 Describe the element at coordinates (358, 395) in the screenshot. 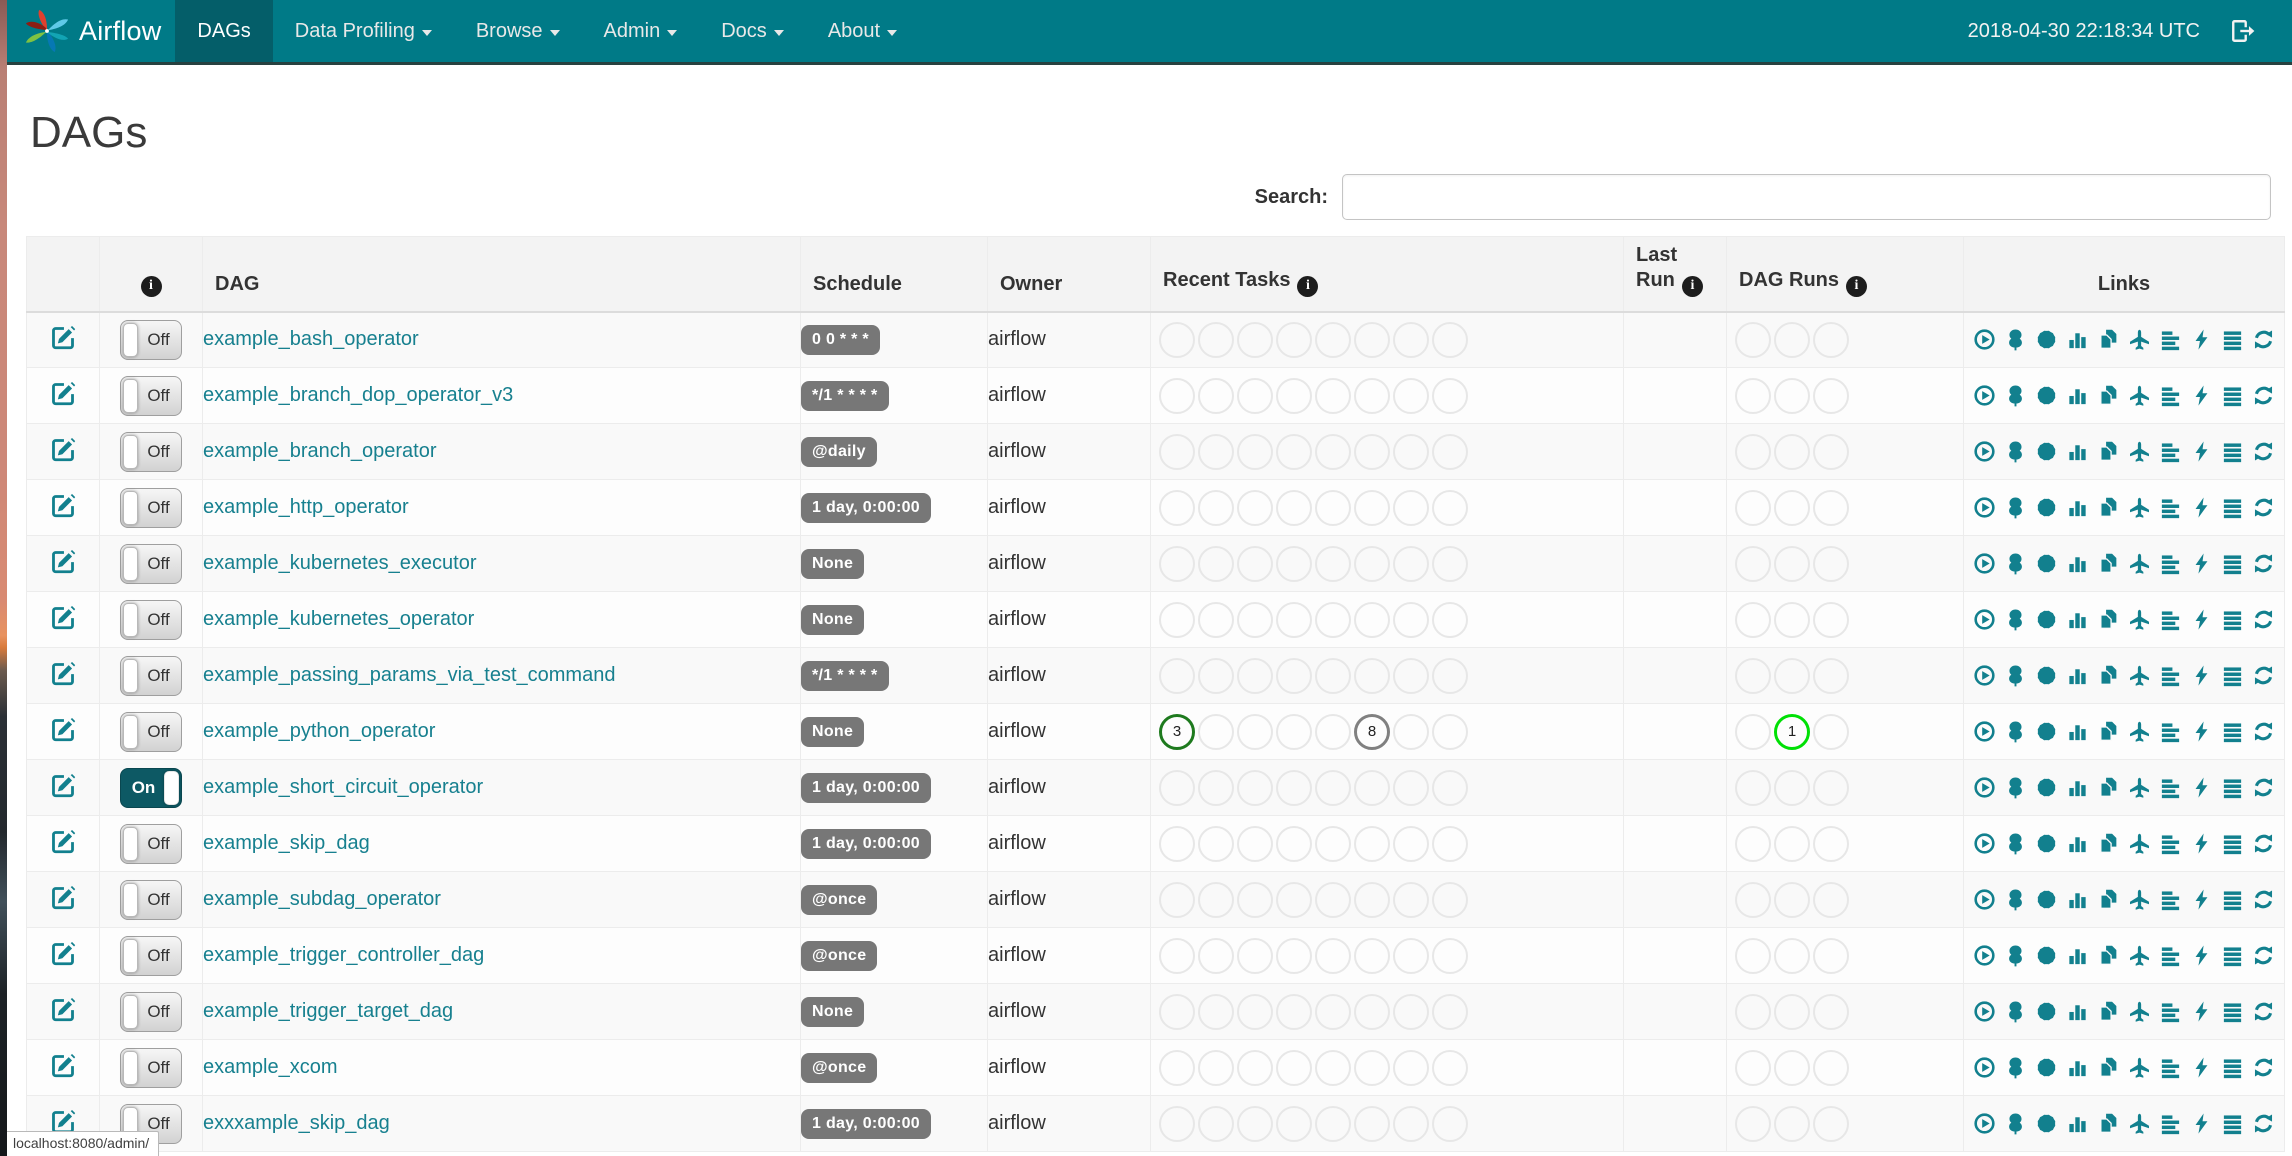

I see `dag-link: example_branch_dop_operator_v3` at that location.